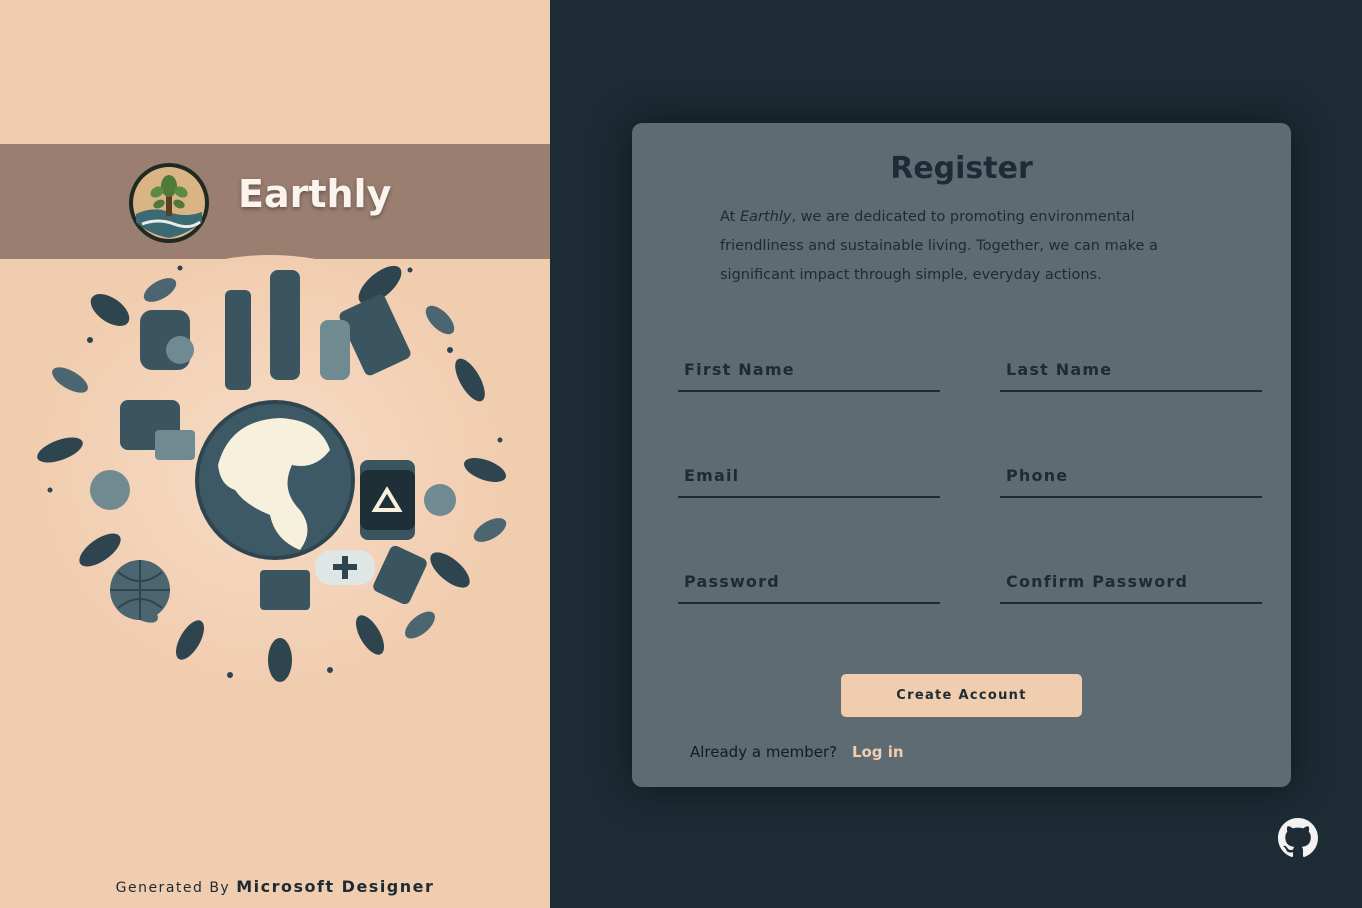 This screenshot has width=1362, height=908. I want to click on intro-brand: Earthly, so click(765, 217).